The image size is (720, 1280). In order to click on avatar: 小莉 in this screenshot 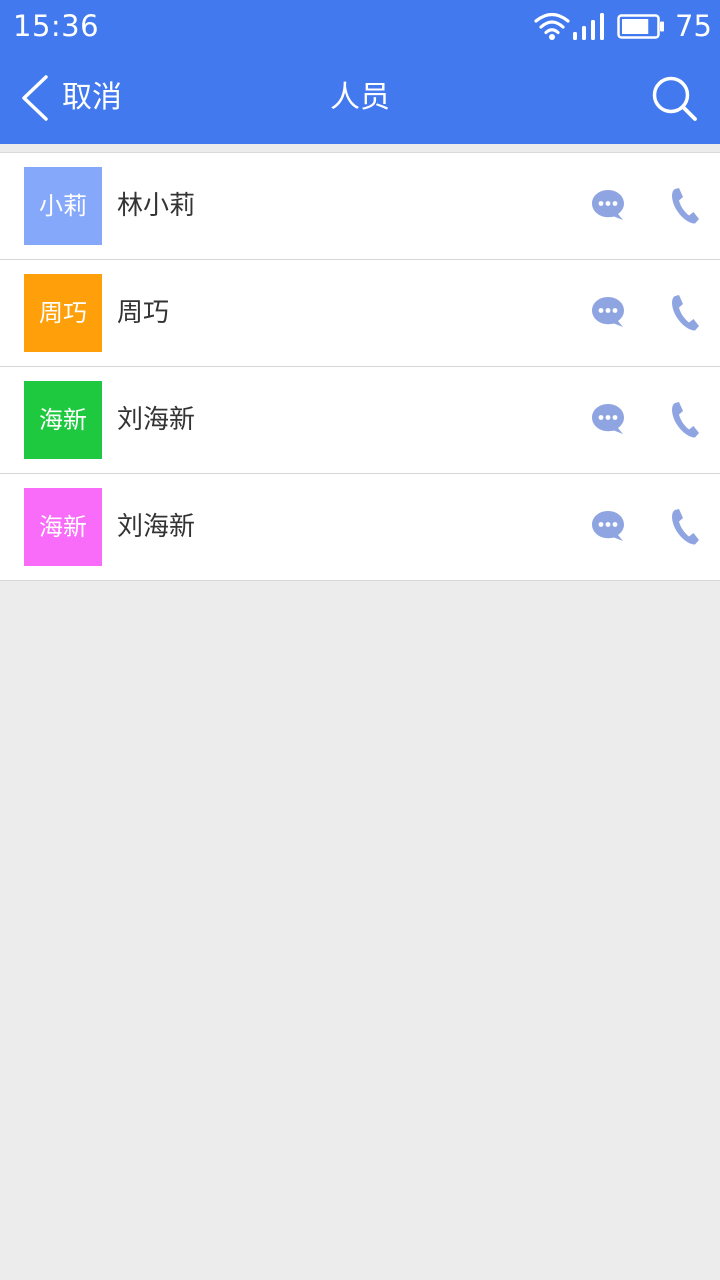, I will do `click(63, 206)`.